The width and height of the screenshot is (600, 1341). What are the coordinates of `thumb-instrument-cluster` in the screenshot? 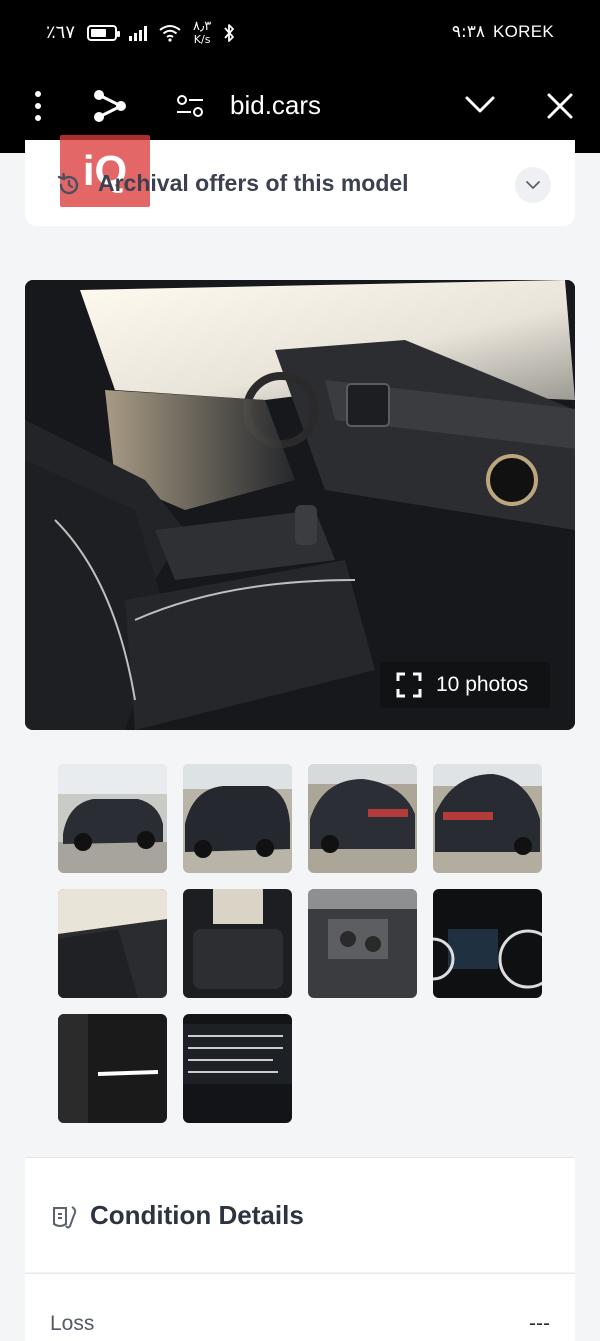 It's located at (487, 943).